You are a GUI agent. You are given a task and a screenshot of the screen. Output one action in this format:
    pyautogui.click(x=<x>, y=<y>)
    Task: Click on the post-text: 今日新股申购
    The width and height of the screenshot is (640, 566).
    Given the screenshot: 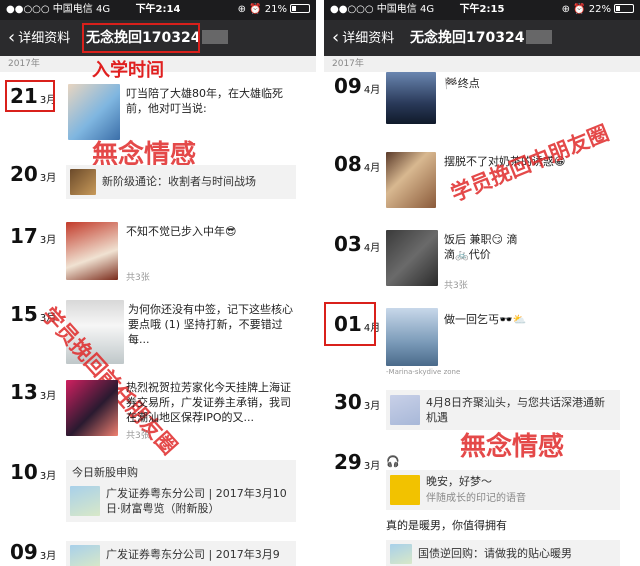 What is the action you would take?
    pyautogui.click(x=105, y=472)
    